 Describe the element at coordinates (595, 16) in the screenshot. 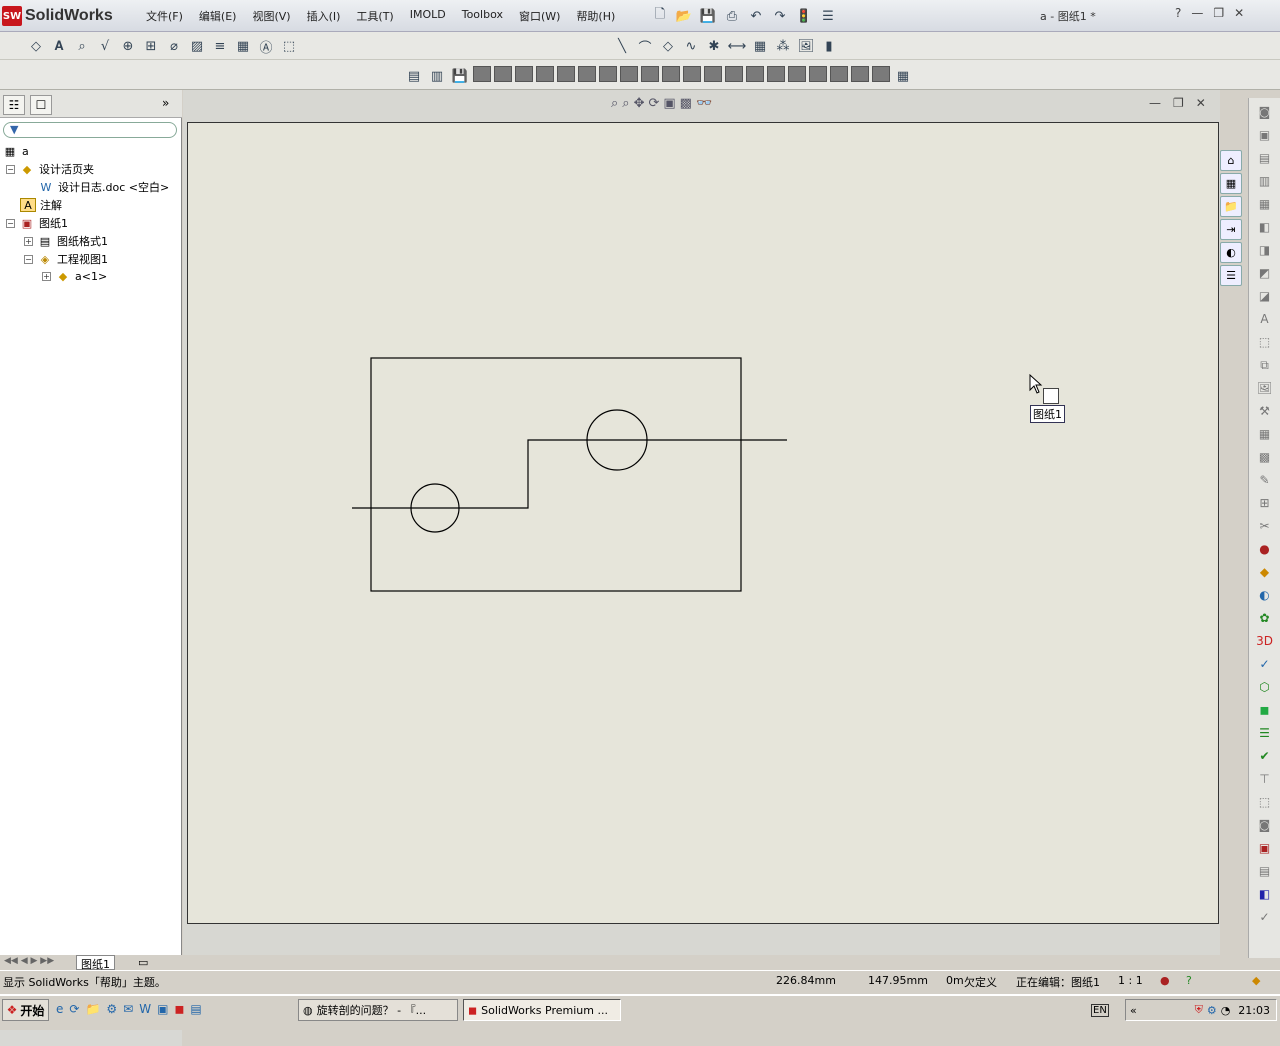

I see `menu-help: 帮助(H)` at that location.